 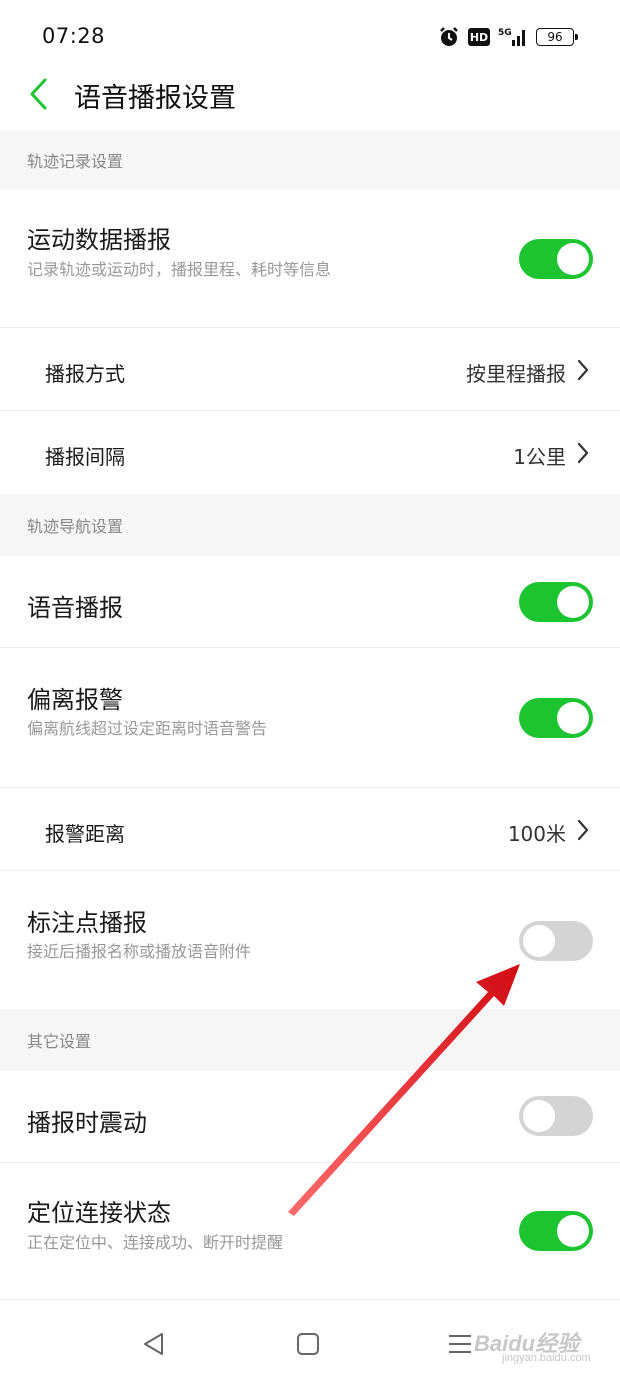 I want to click on section-header-track-record: 轨迹记录设置, so click(x=310, y=160).